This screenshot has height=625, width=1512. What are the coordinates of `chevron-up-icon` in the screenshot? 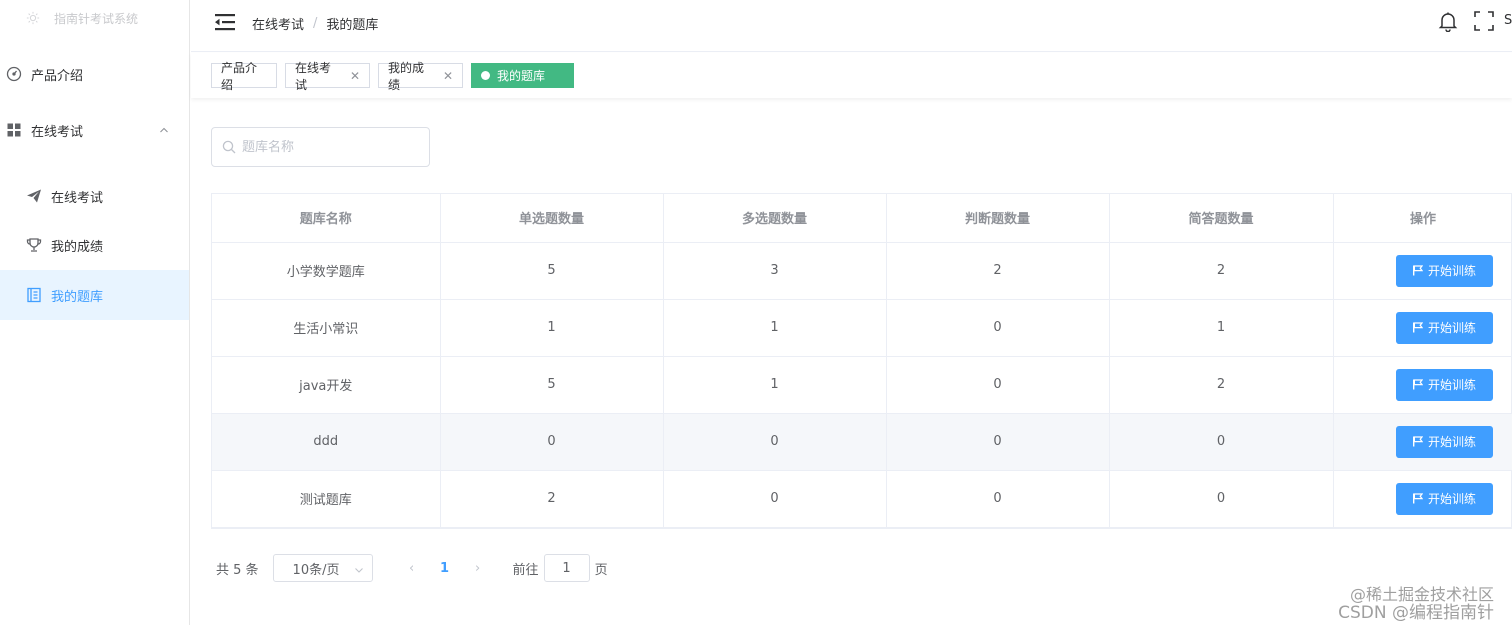 It's located at (164, 129).